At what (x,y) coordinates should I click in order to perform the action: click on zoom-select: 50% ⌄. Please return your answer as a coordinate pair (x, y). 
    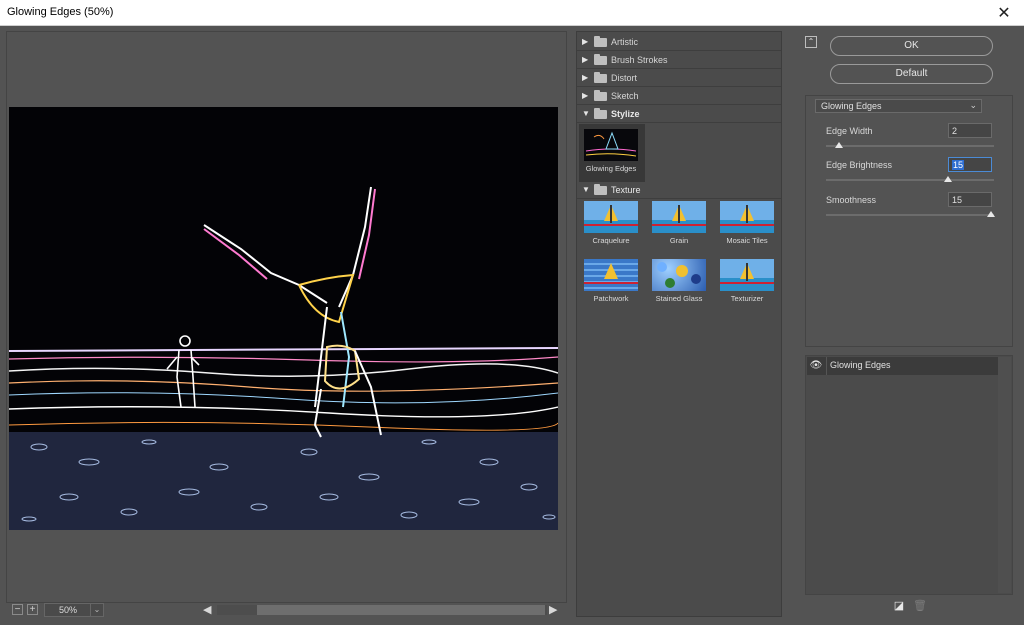
    Looking at the image, I should click on (74, 610).